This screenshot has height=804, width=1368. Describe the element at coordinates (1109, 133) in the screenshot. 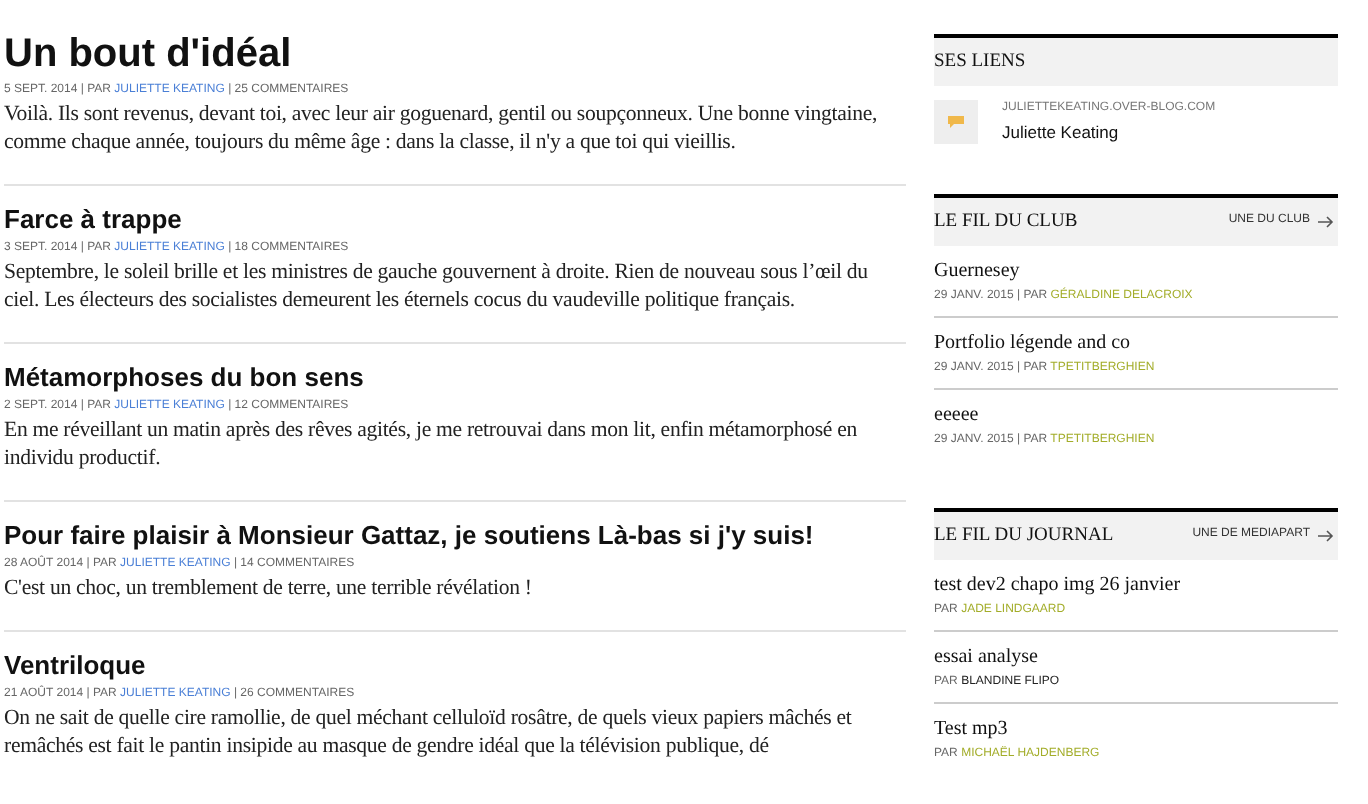

I see `link-name: Juliette Keating` at that location.